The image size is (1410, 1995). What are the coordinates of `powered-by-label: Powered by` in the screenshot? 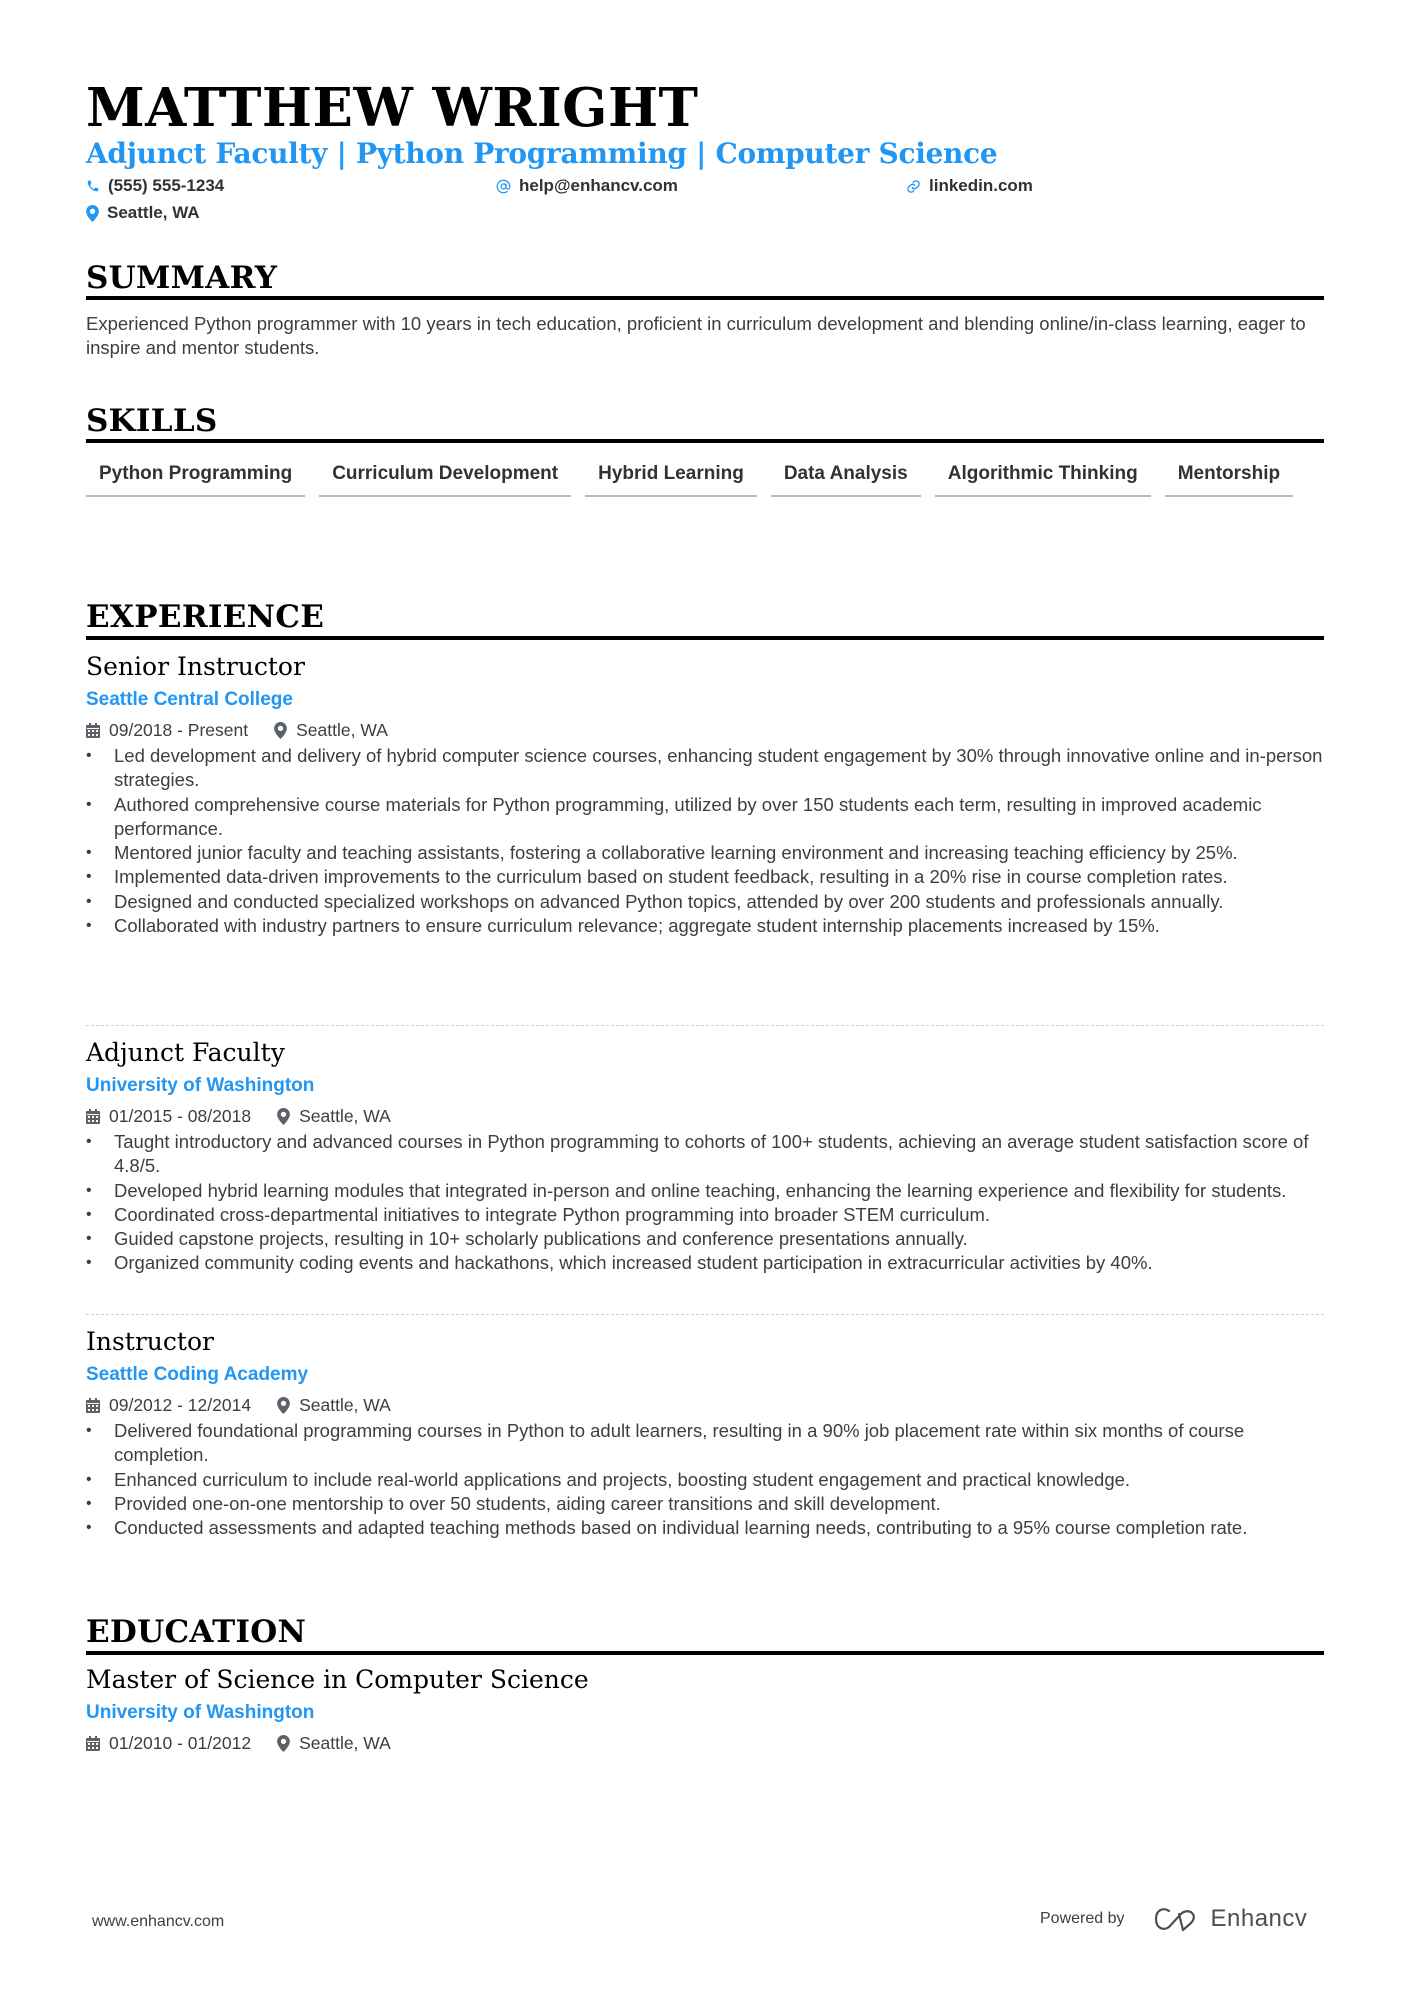 It's located at (1082, 1918).